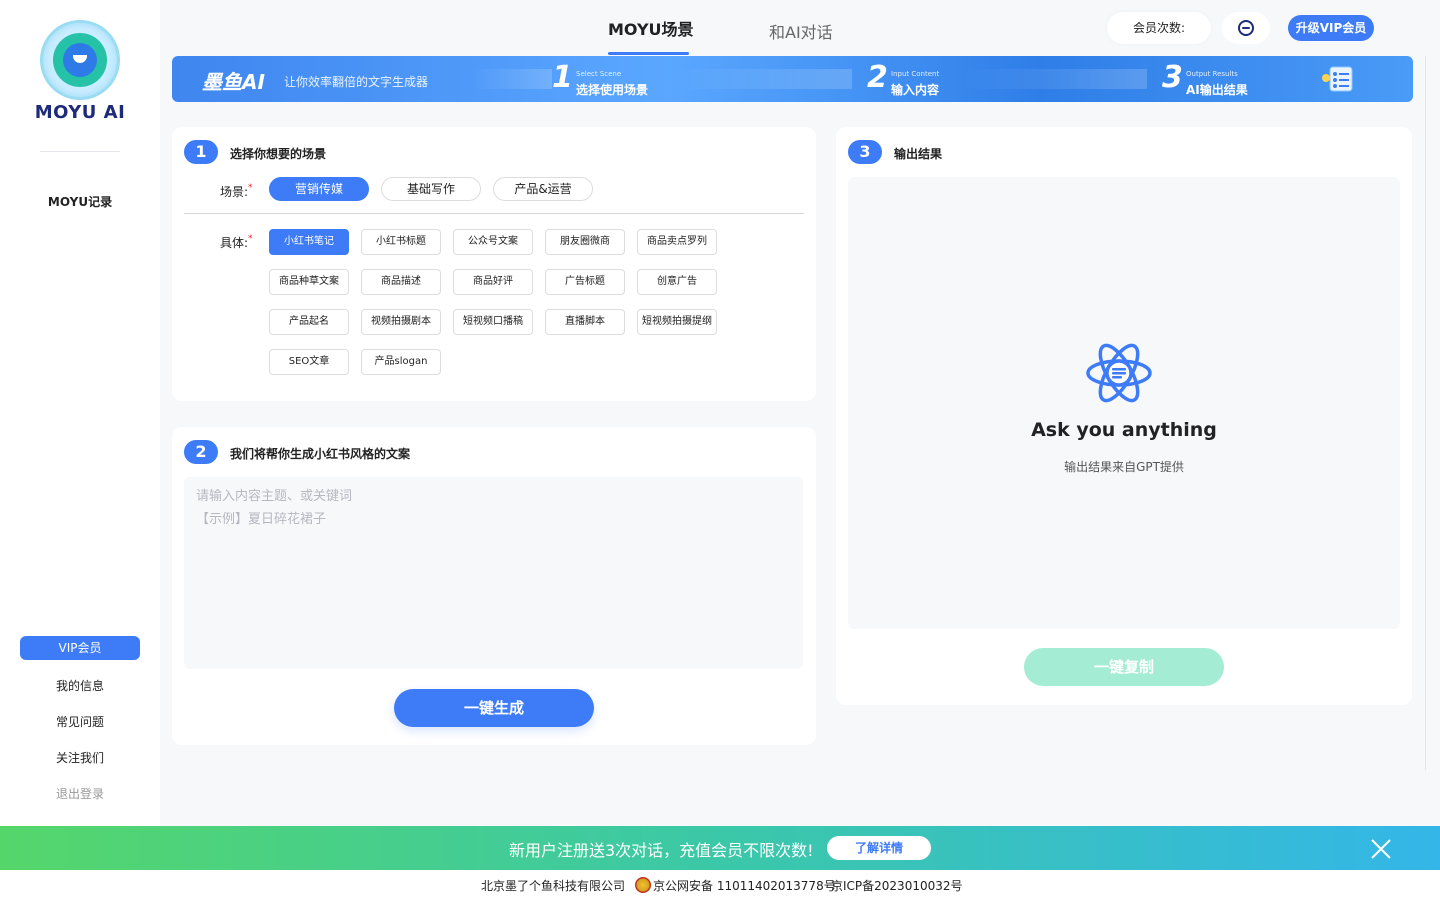 This screenshot has width=1440, height=900. I want to click on card-title: 选择你想要的场景, so click(278, 154).